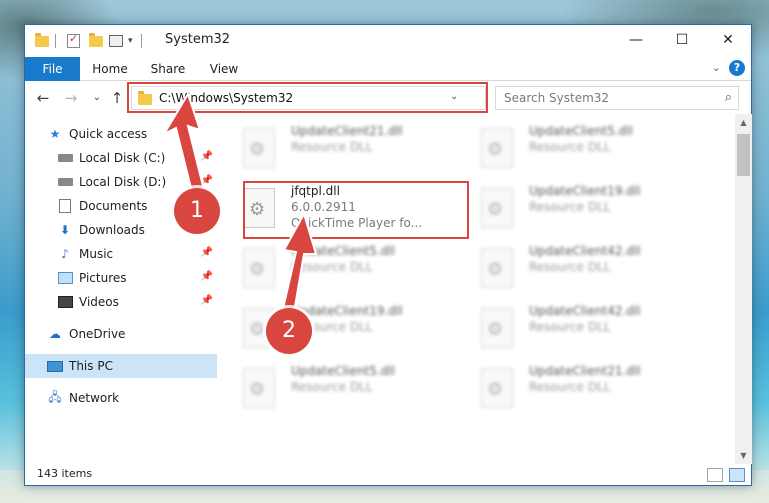  I want to click on sidebar-item-quick-access: ★ Quick access, so click(121, 134).